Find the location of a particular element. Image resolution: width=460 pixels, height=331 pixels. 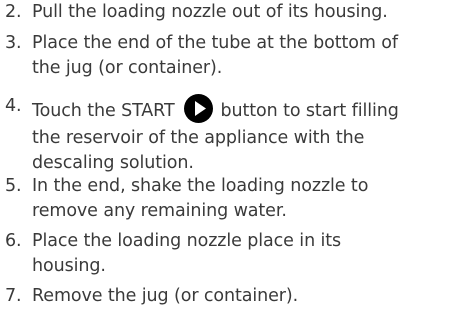

step-text-line: Place the loading nozzle place in its is located at coordinates (187, 241).